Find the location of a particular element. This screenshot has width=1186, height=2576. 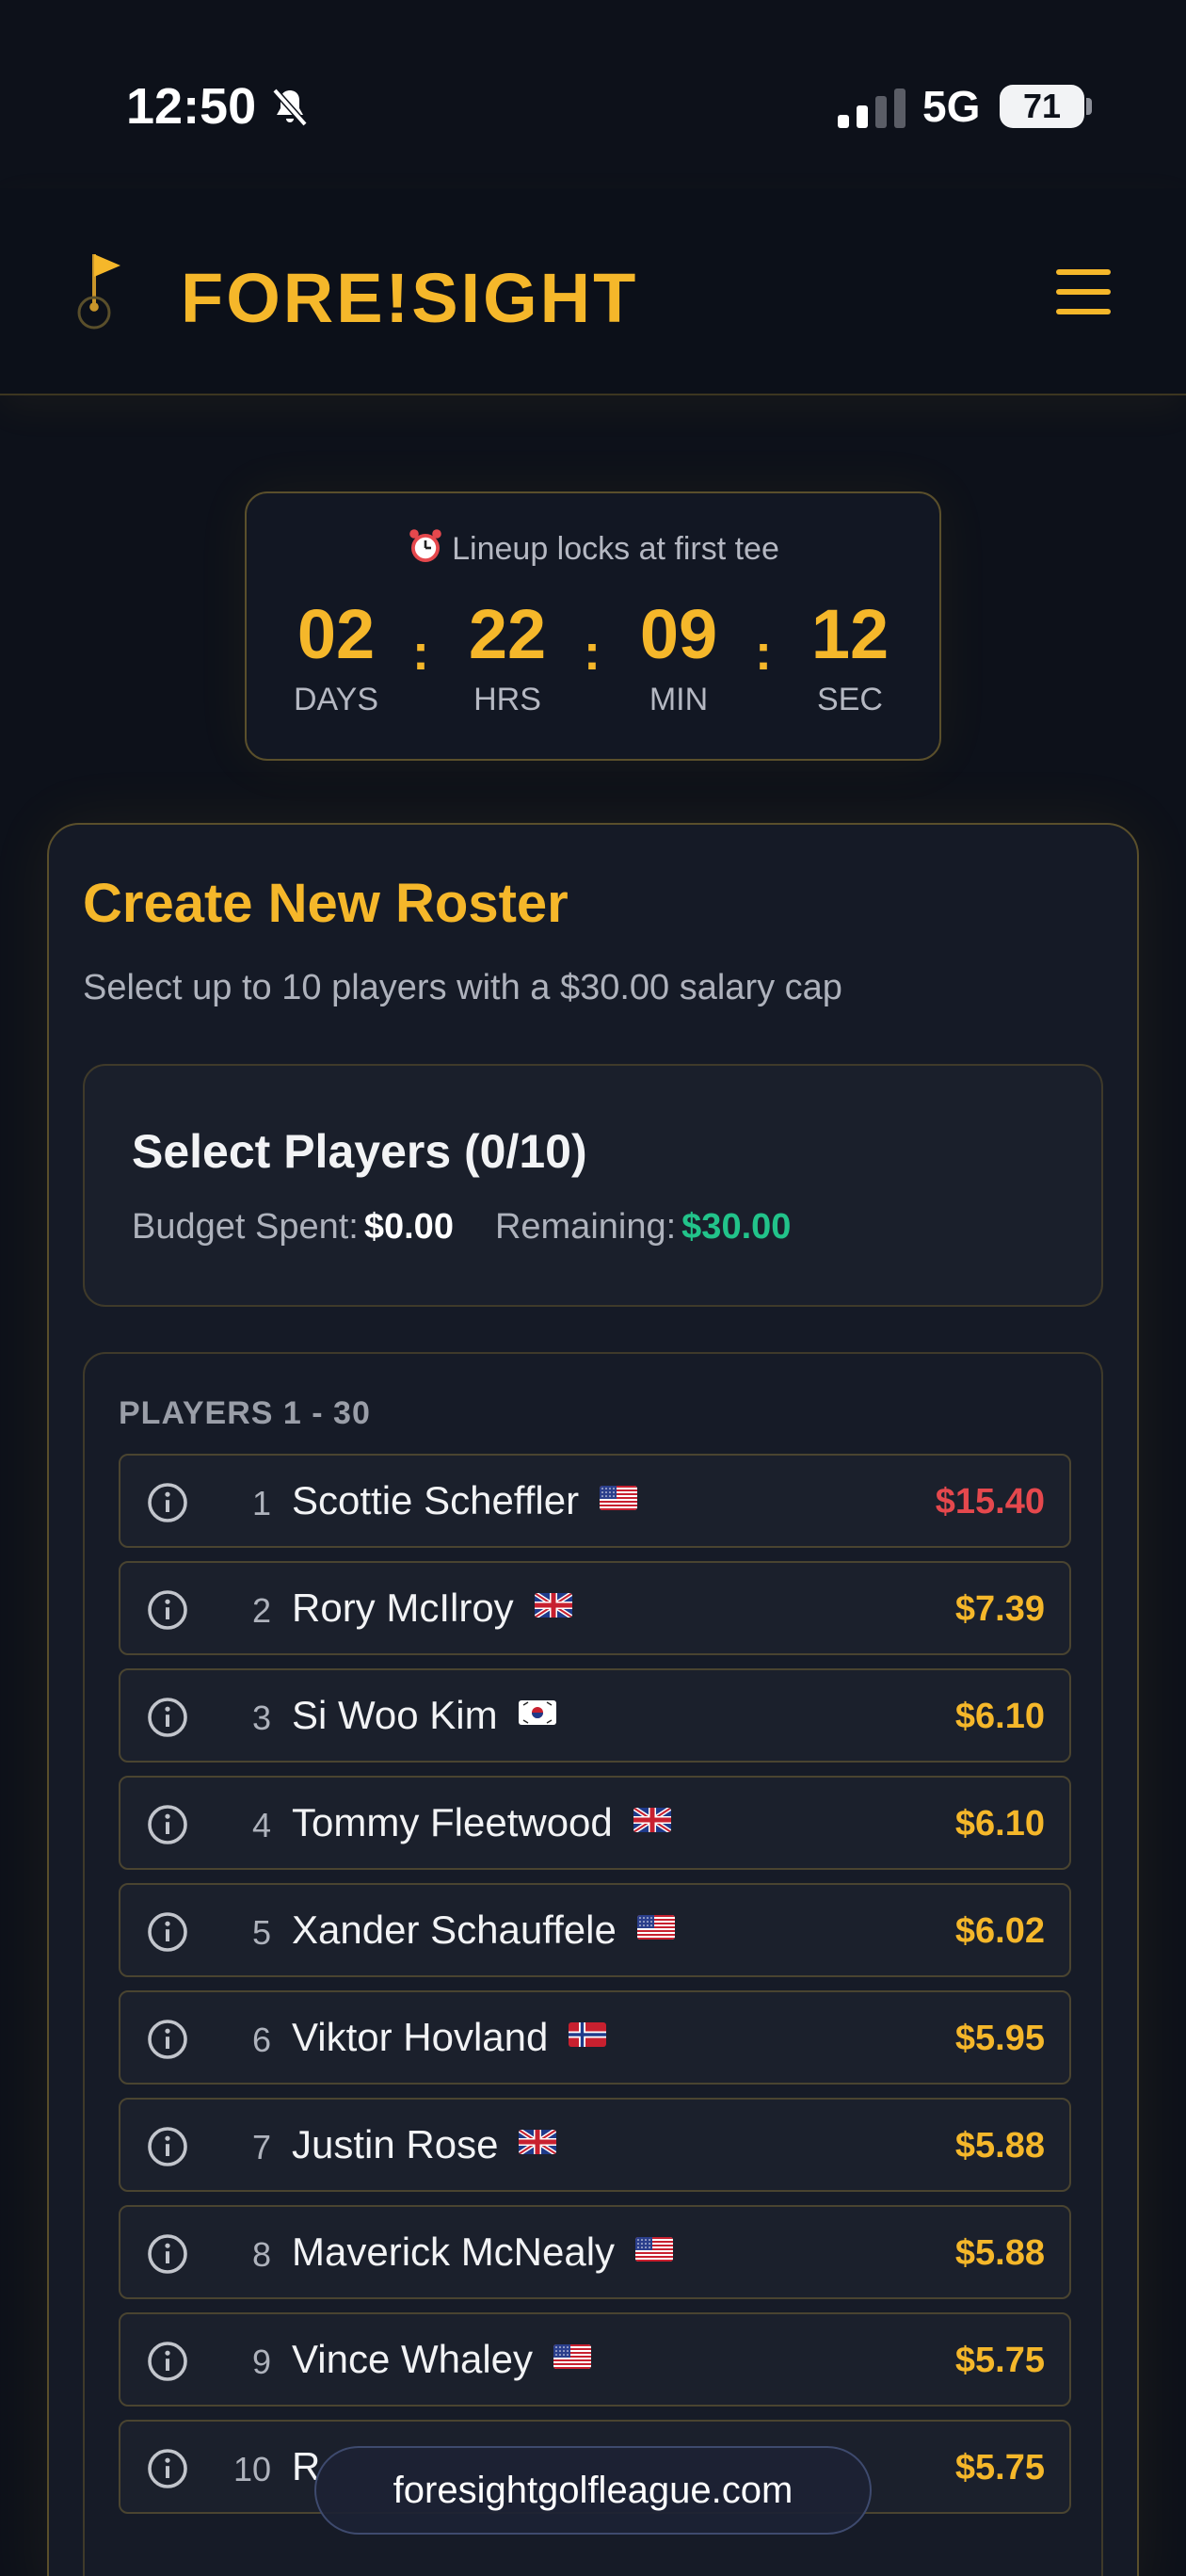

minutes-caption: MIN is located at coordinates (679, 699).